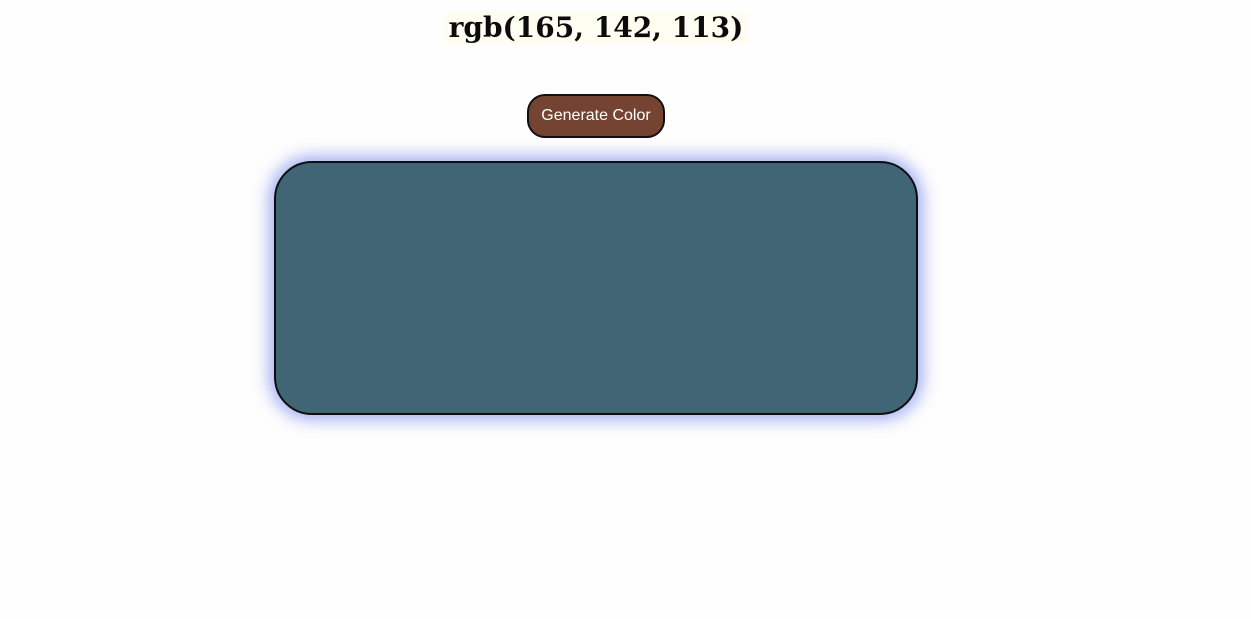  I want to click on rgb-value-text: rgb(165, 142, 113), so click(596, 27).